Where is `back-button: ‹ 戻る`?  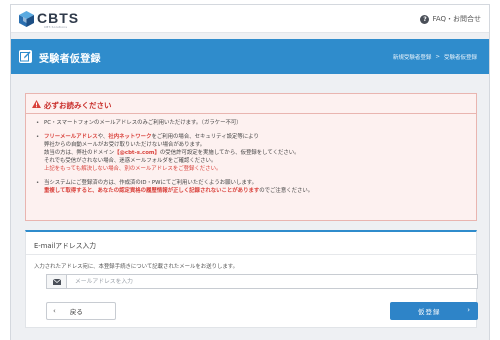 back-button: ‹ 戻る is located at coordinates (81, 311).